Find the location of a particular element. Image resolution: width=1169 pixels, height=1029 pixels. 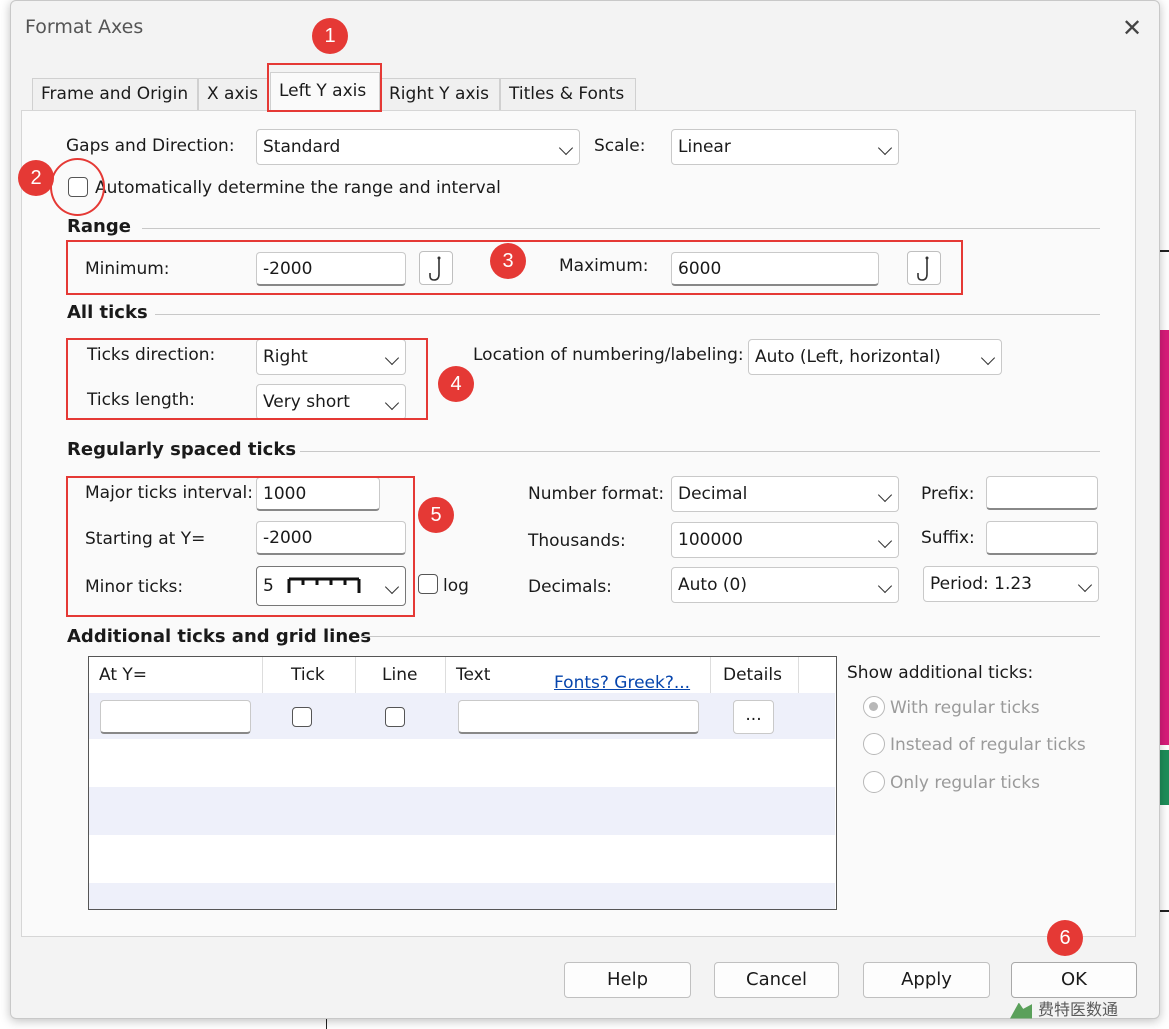

label-location-select: Auto (Left, horizontal) is located at coordinates (875, 357).